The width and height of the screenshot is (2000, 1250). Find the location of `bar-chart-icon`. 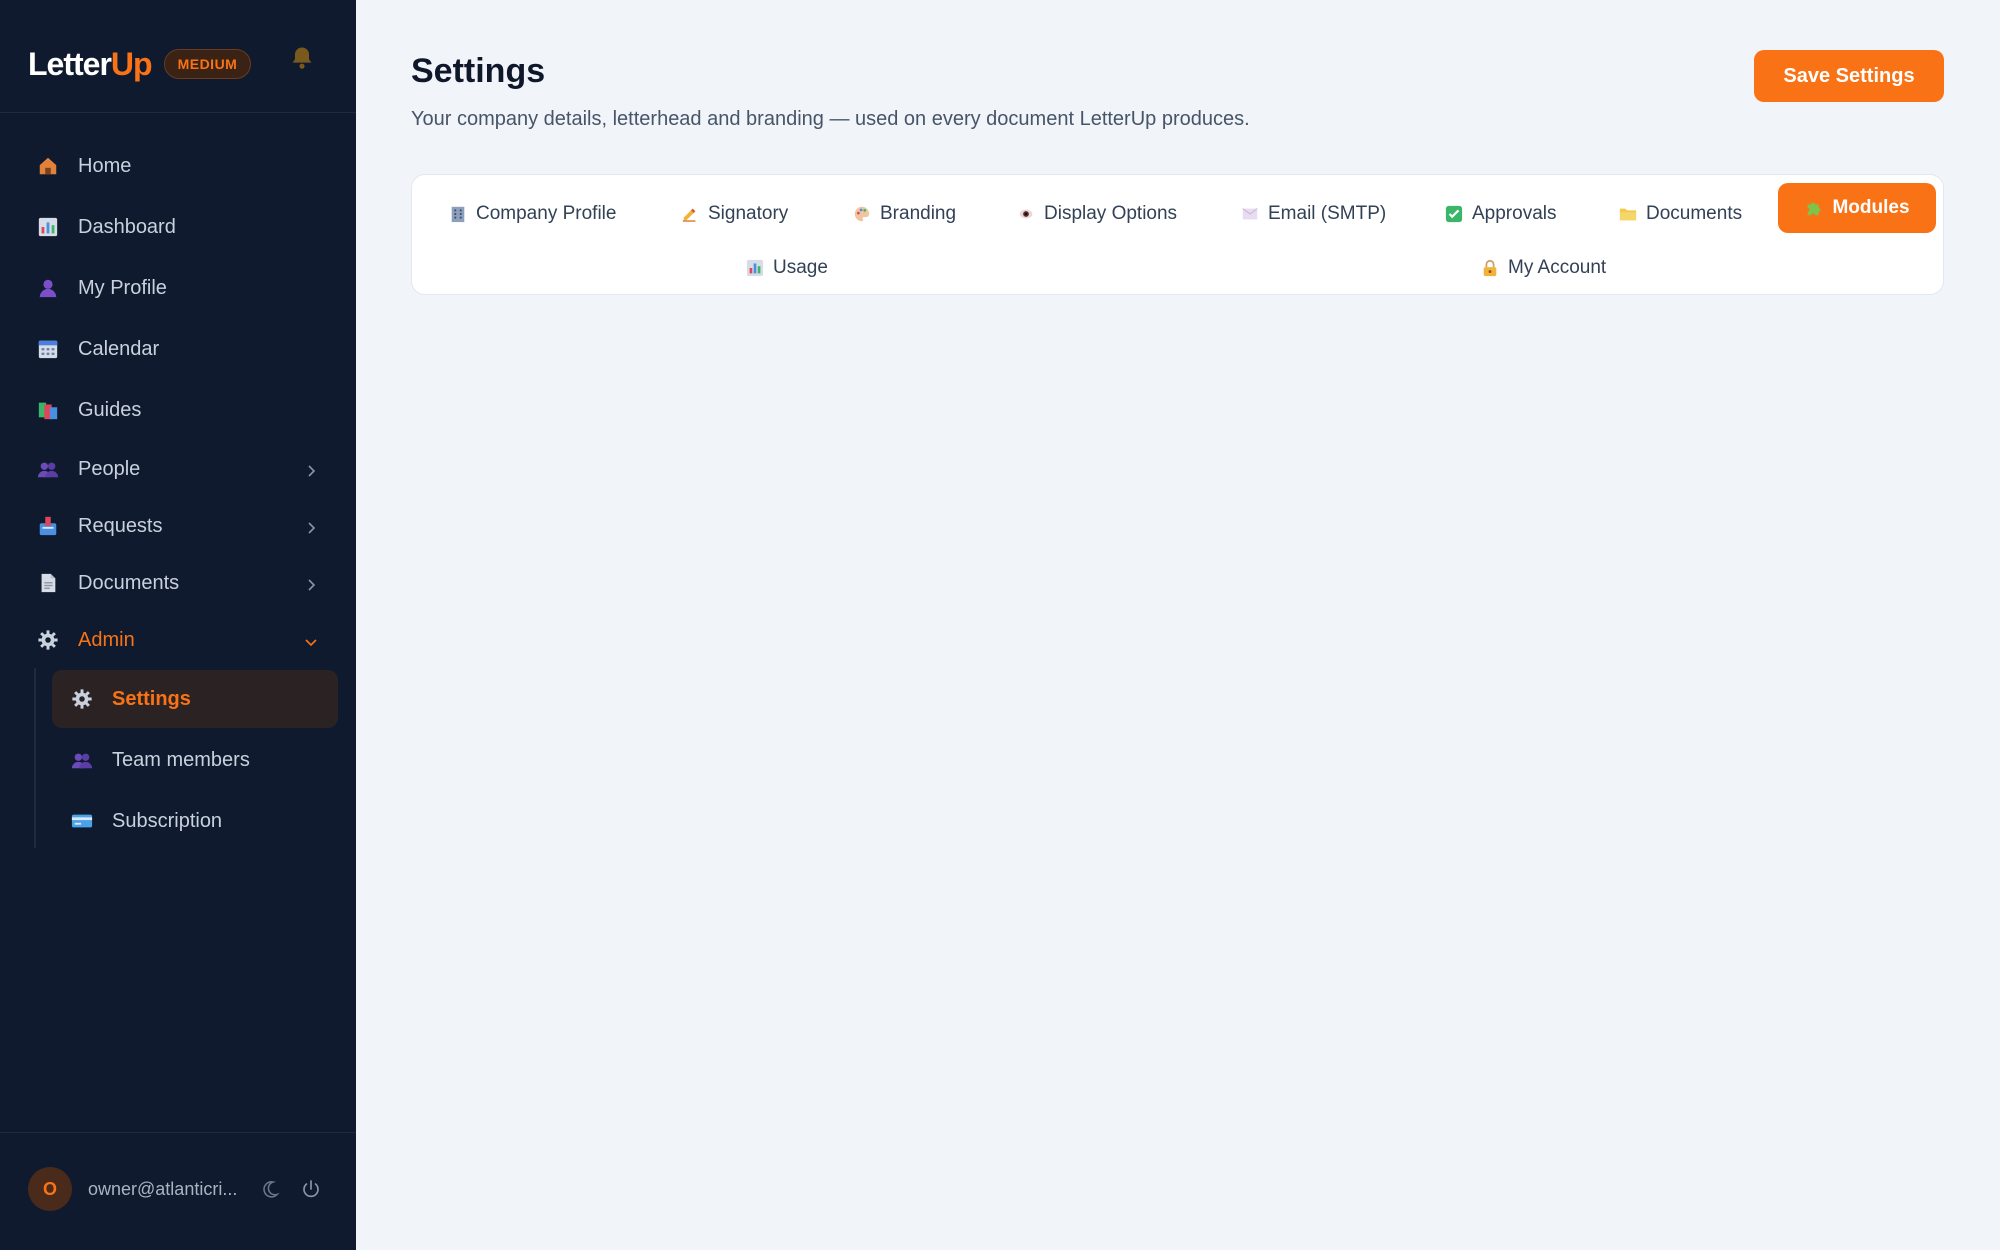

bar-chart-icon is located at coordinates (755, 268).